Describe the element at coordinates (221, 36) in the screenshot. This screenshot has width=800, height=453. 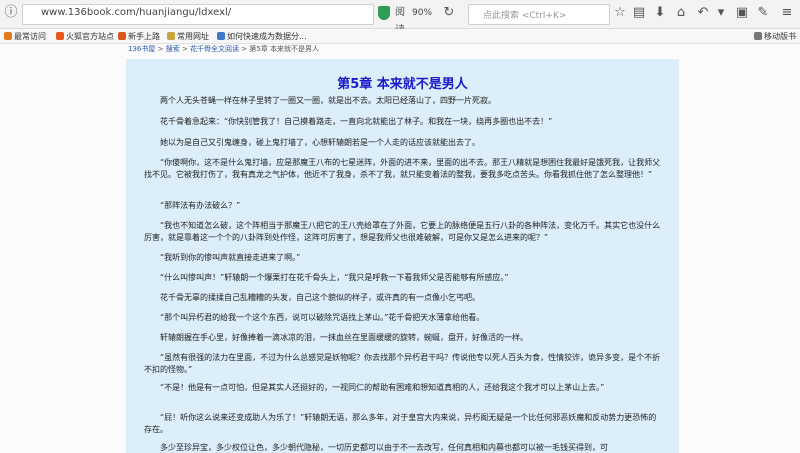
I see `page-icon` at that location.